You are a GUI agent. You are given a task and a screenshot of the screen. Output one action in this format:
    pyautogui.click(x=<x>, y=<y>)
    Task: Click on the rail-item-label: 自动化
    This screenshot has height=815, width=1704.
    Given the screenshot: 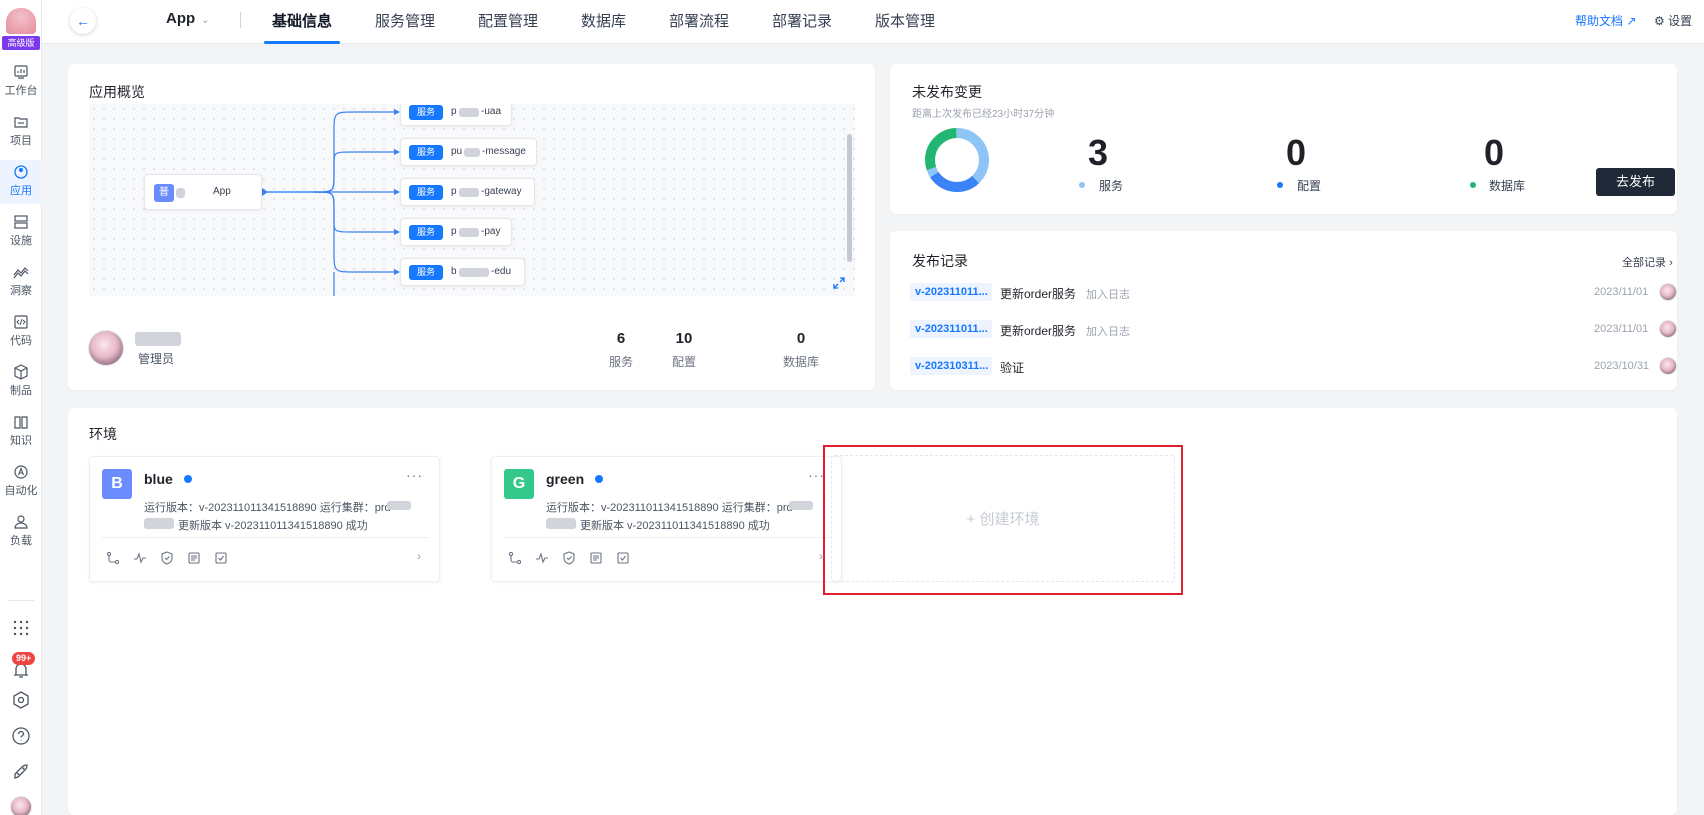 What is the action you would take?
    pyautogui.click(x=21, y=491)
    